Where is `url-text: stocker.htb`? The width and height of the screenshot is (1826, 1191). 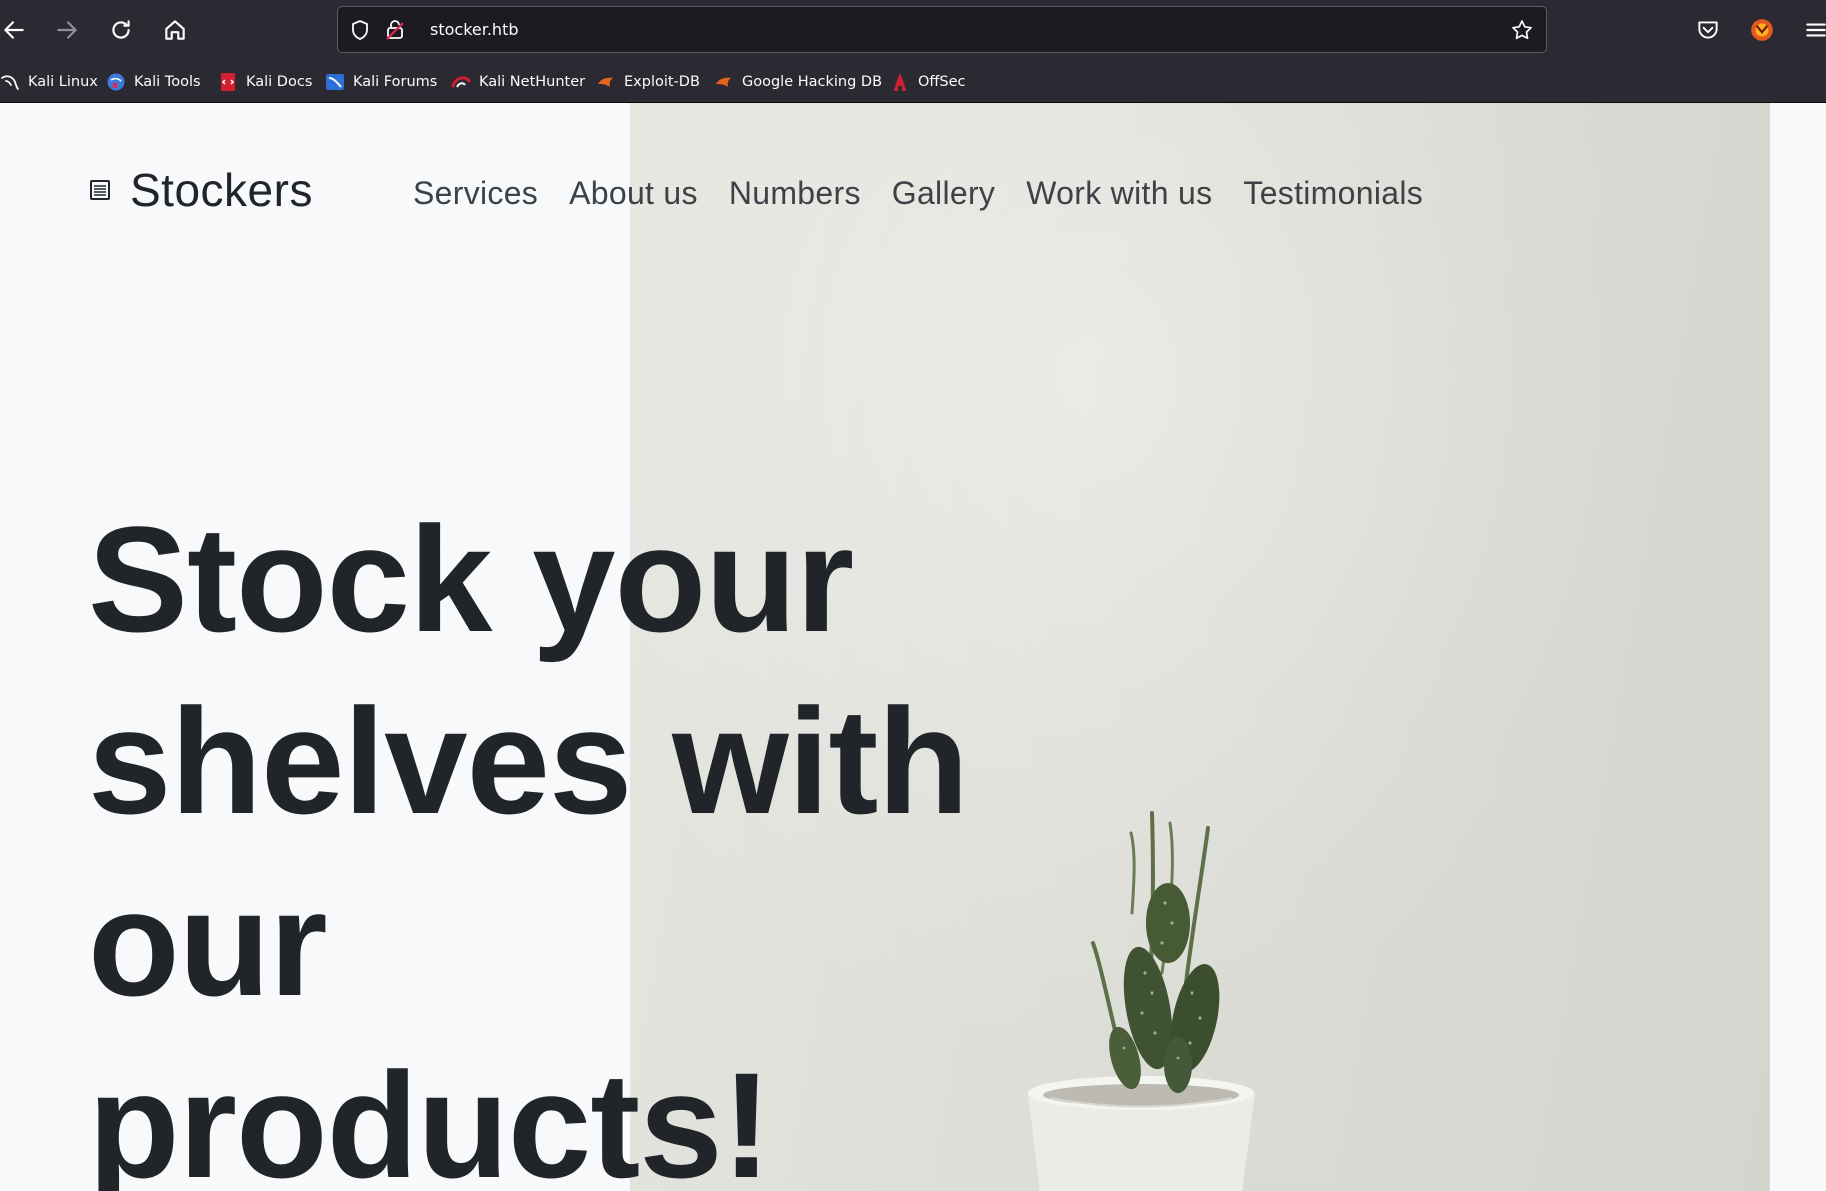
url-text: stocker.htb is located at coordinates (474, 29).